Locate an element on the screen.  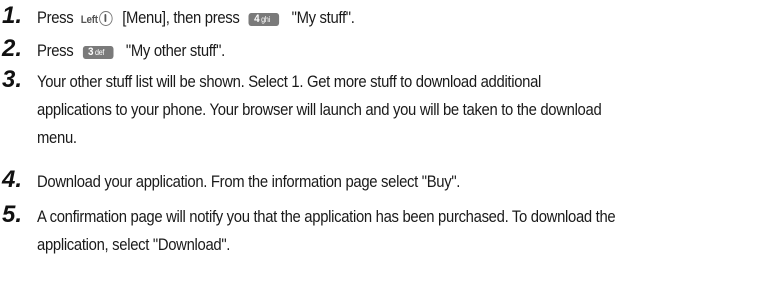
key-digit: 3 is located at coordinates (91, 52).